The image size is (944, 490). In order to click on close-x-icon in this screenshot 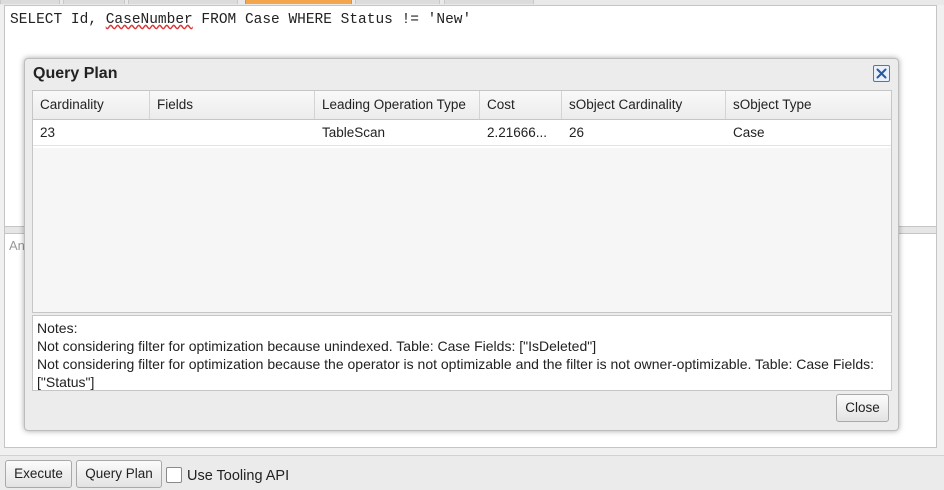, I will do `click(881, 73)`.